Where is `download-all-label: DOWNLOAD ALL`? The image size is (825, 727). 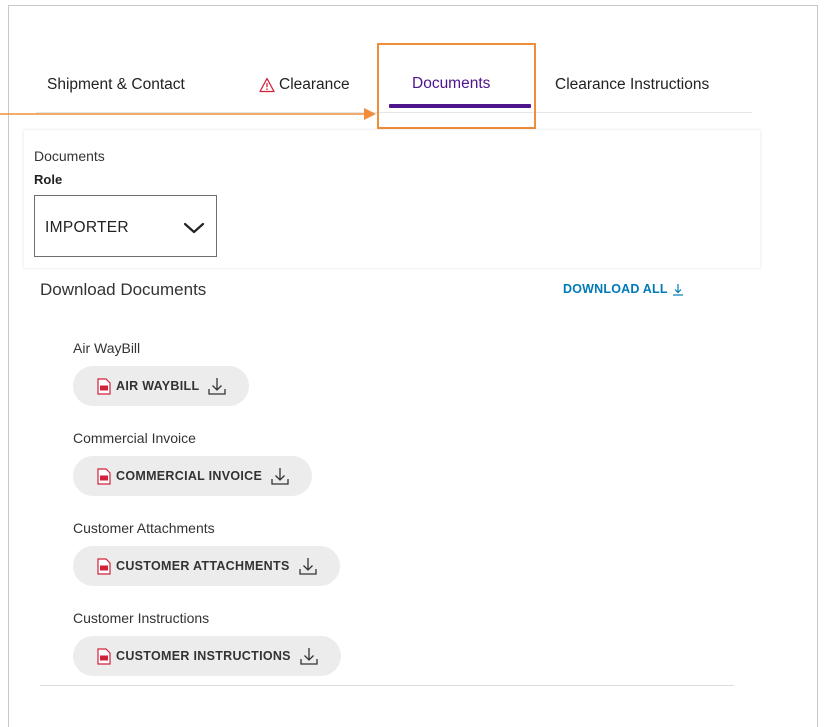
download-all-label: DOWNLOAD ALL is located at coordinates (615, 289).